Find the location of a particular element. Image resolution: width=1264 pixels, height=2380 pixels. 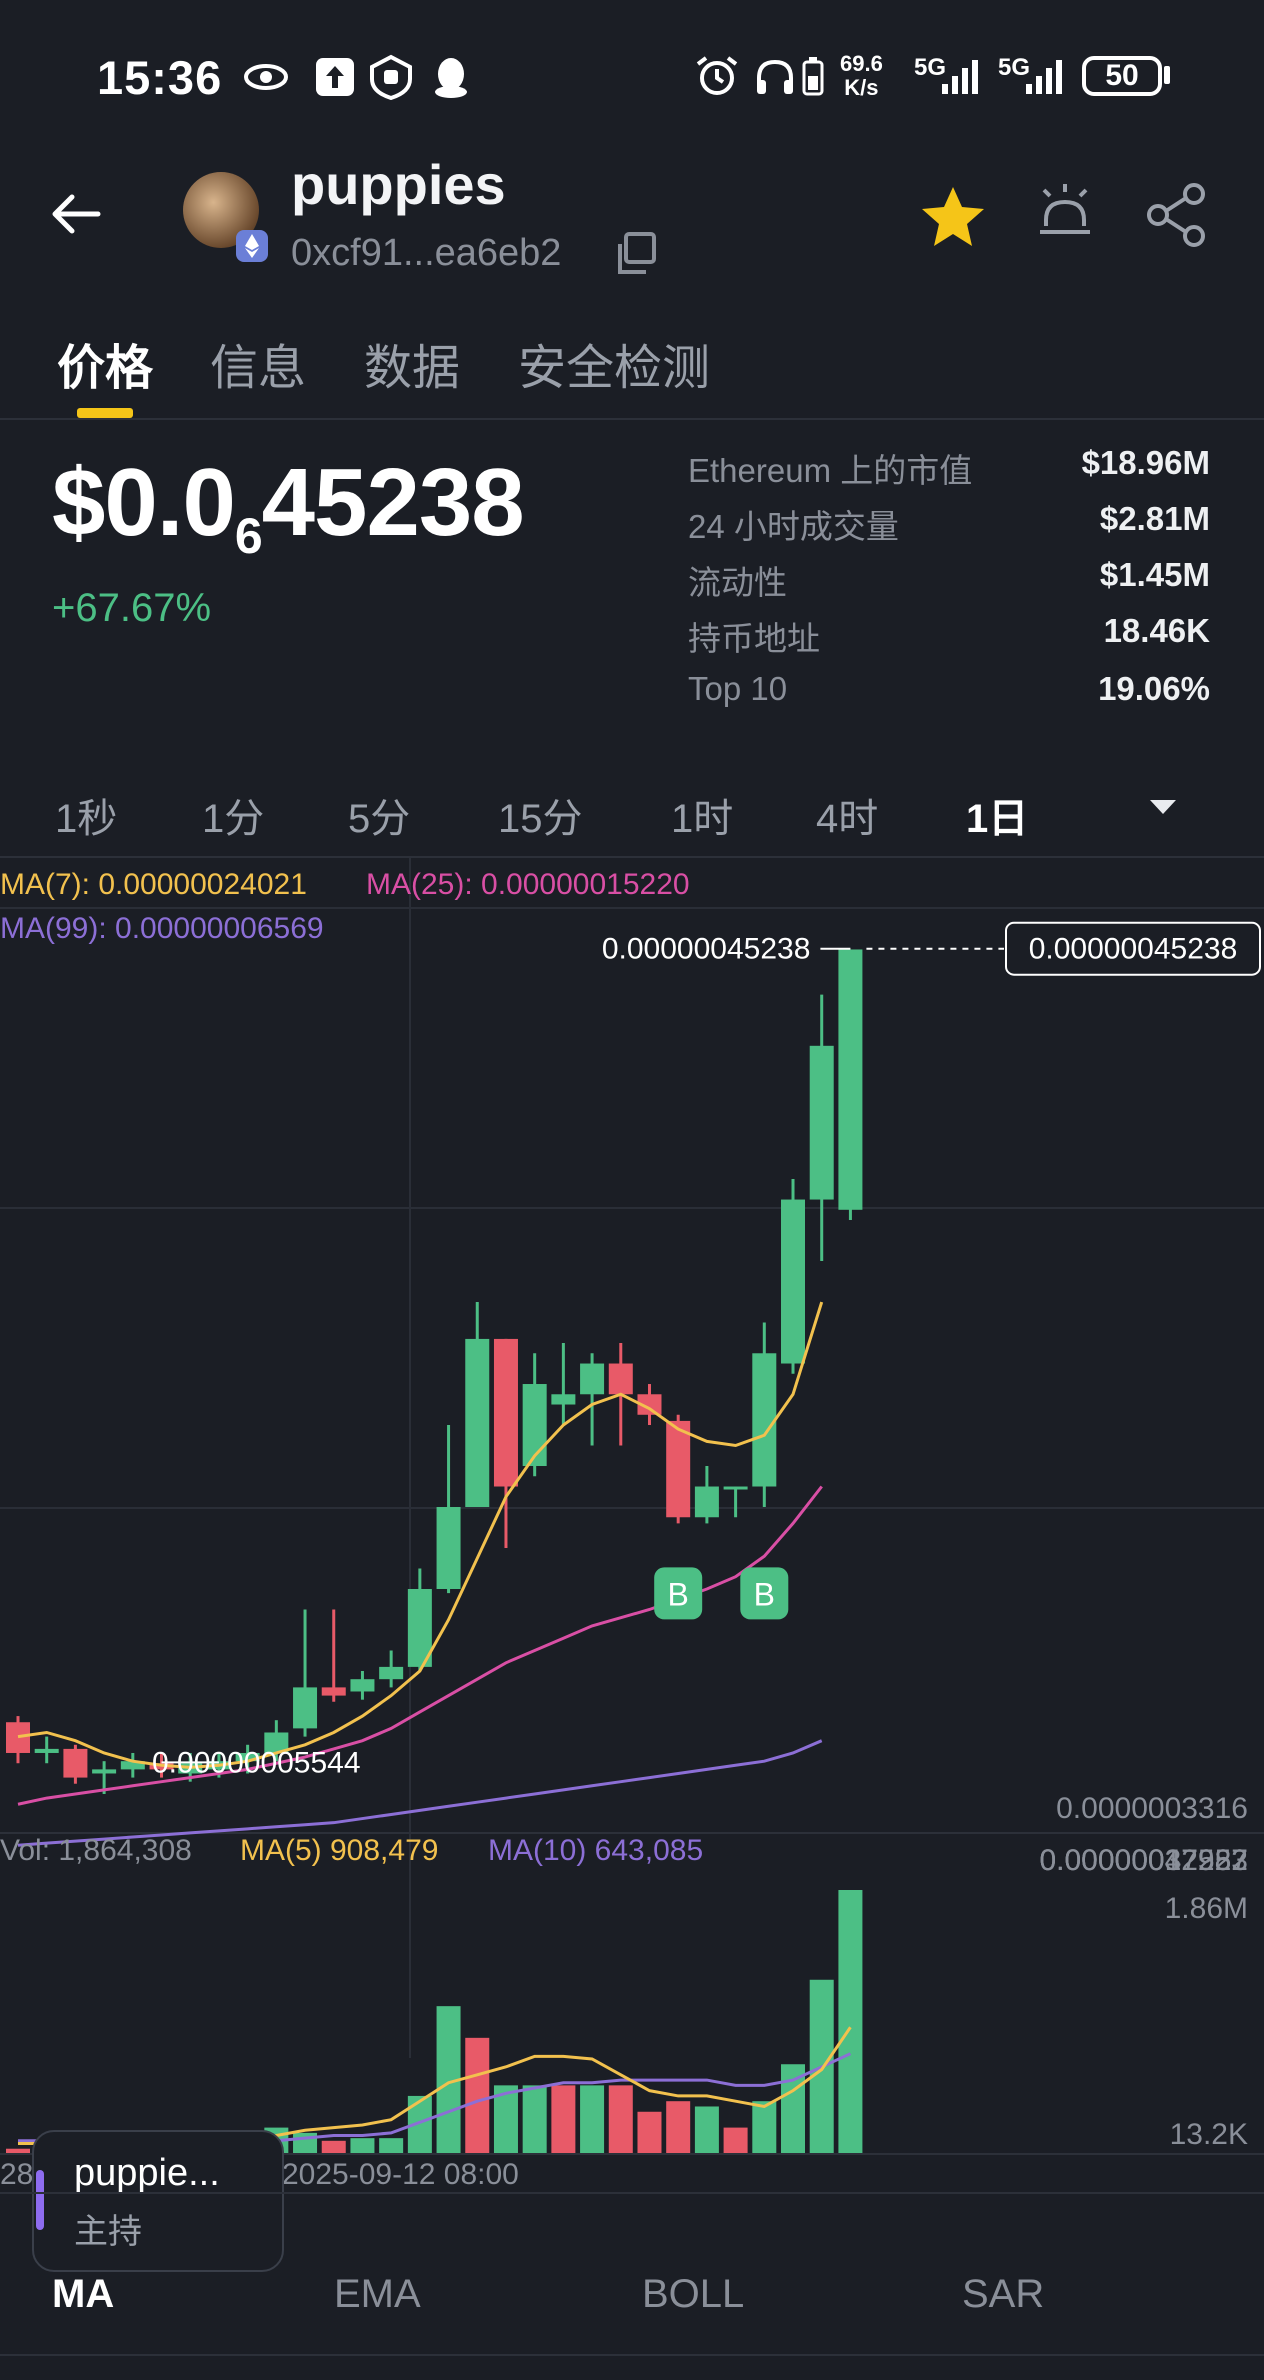

battery-small-icon is located at coordinates (813, 76).